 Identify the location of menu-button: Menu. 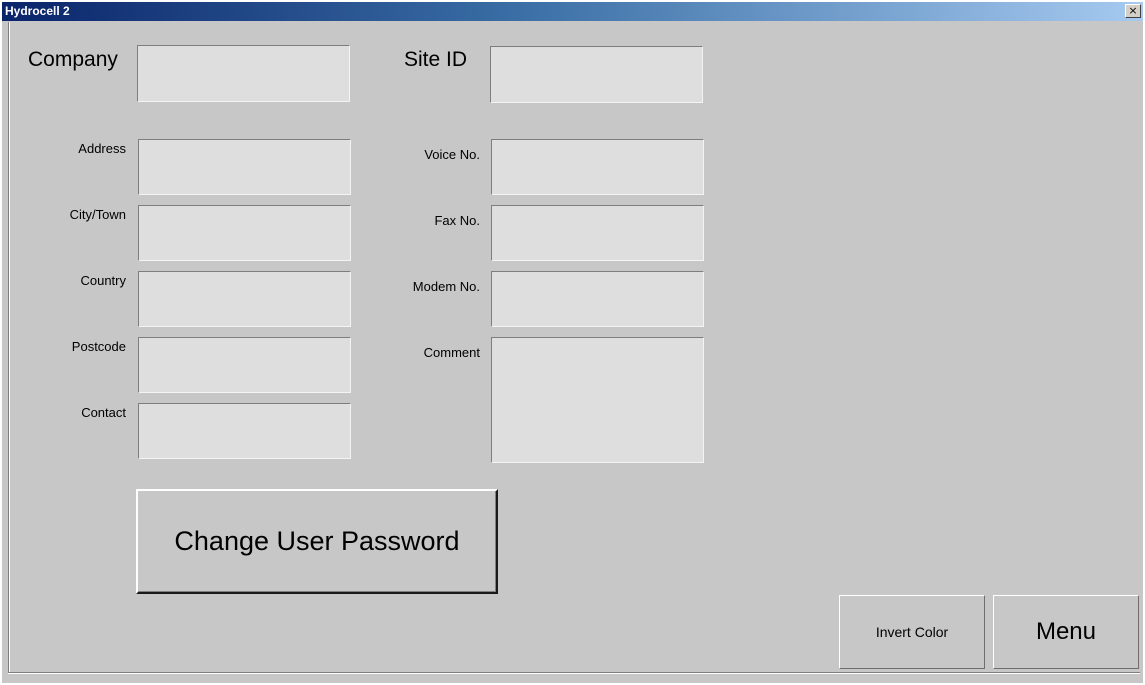
(1066, 632).